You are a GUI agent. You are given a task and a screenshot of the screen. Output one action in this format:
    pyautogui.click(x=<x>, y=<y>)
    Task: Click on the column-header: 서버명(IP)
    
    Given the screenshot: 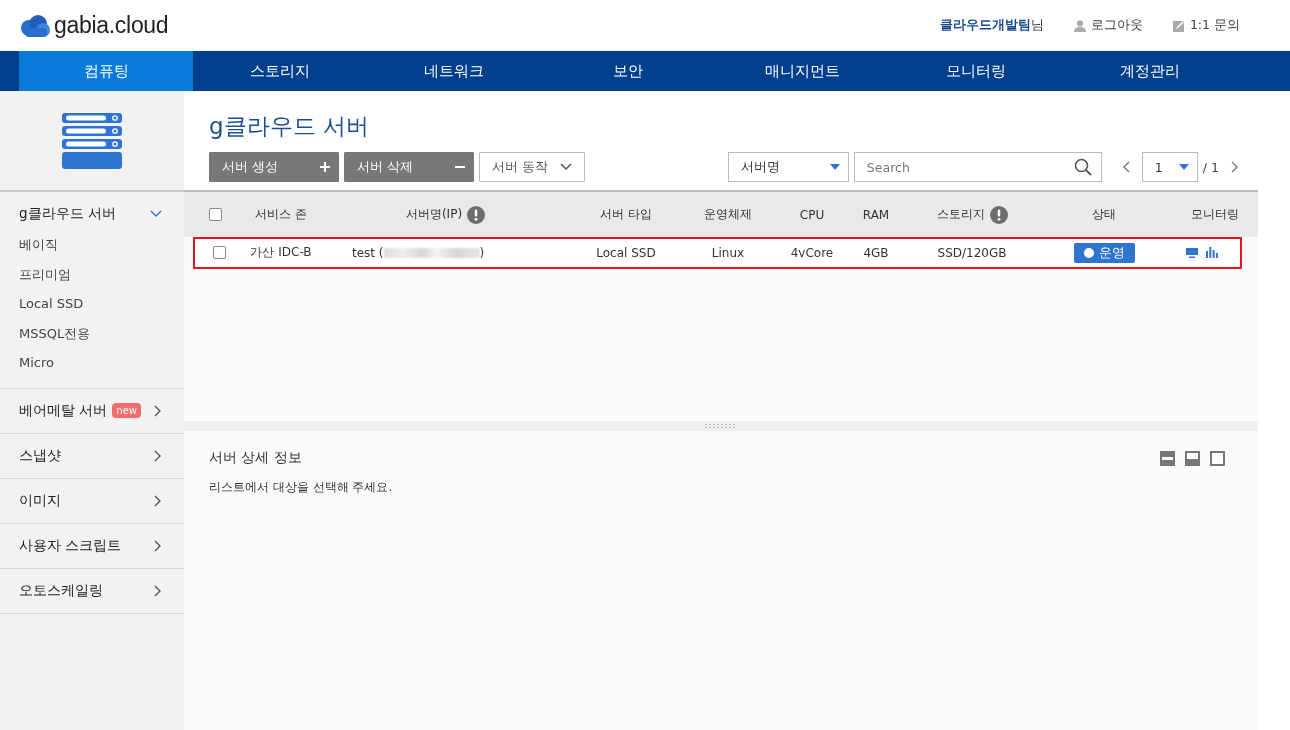 What is the action you would take?
    pyautogui.click(x=434, y=214)
    